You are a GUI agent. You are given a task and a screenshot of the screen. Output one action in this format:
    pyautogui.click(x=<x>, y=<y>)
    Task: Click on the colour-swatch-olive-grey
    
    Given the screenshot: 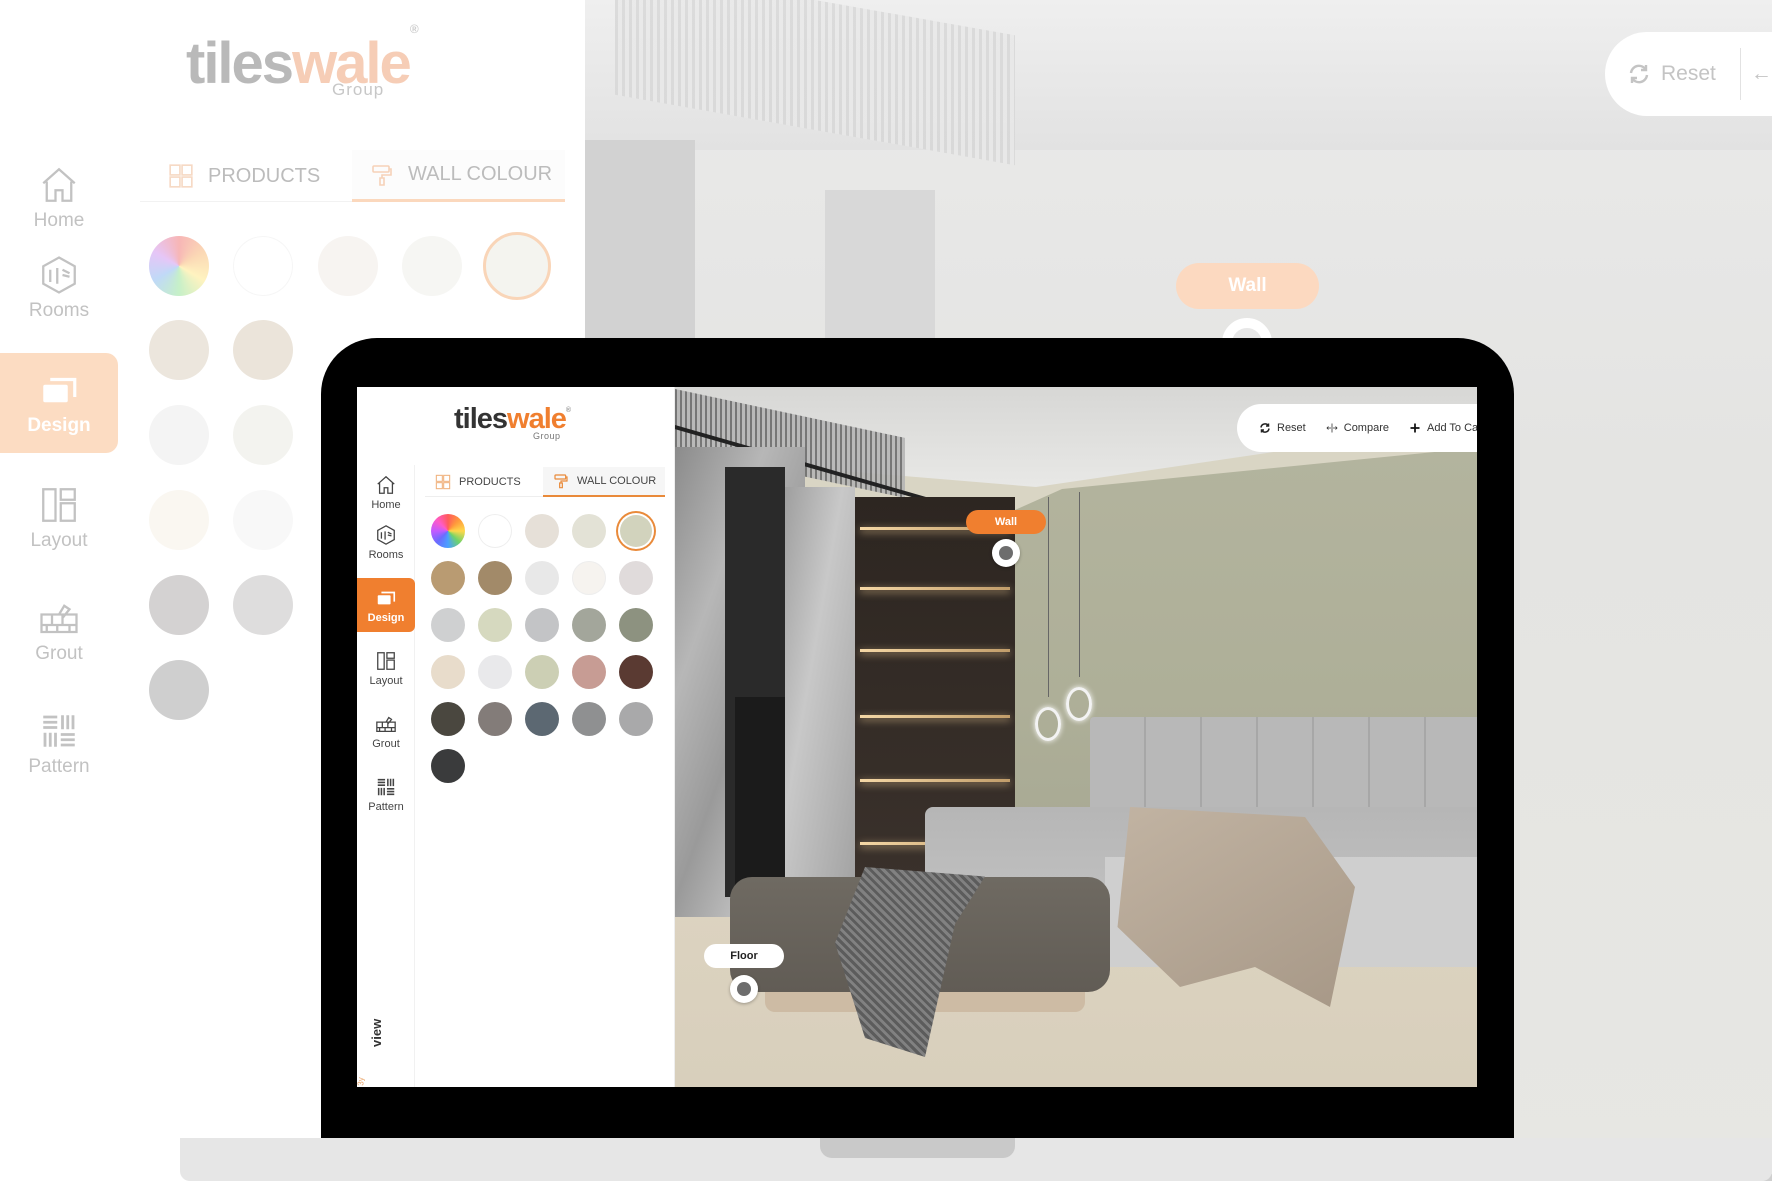 What is the action you would take?
    pyautogui.click(x=636, y=625)
    